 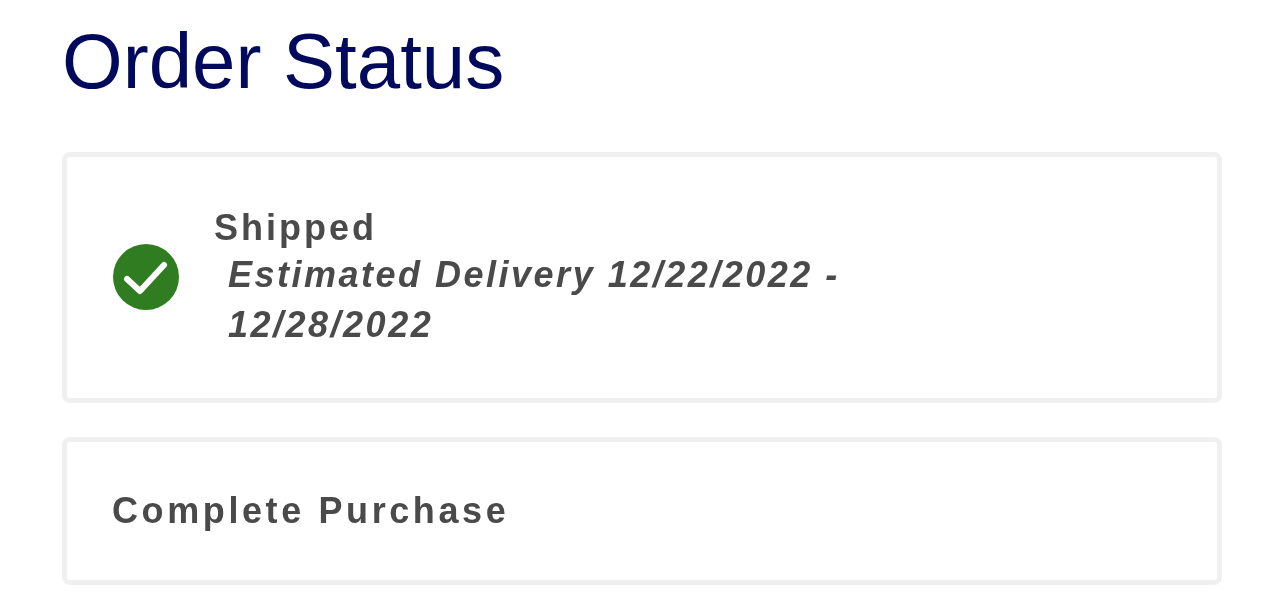 I want to click on page-title: Order Status, so click(x=283, y=61).